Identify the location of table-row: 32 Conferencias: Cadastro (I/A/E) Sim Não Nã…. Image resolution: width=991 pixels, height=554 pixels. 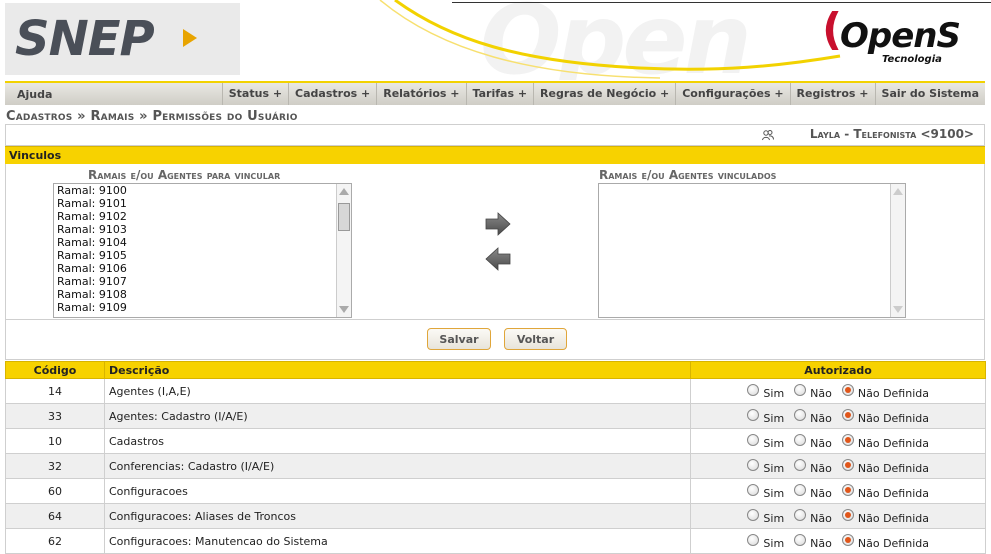
(495, 466).